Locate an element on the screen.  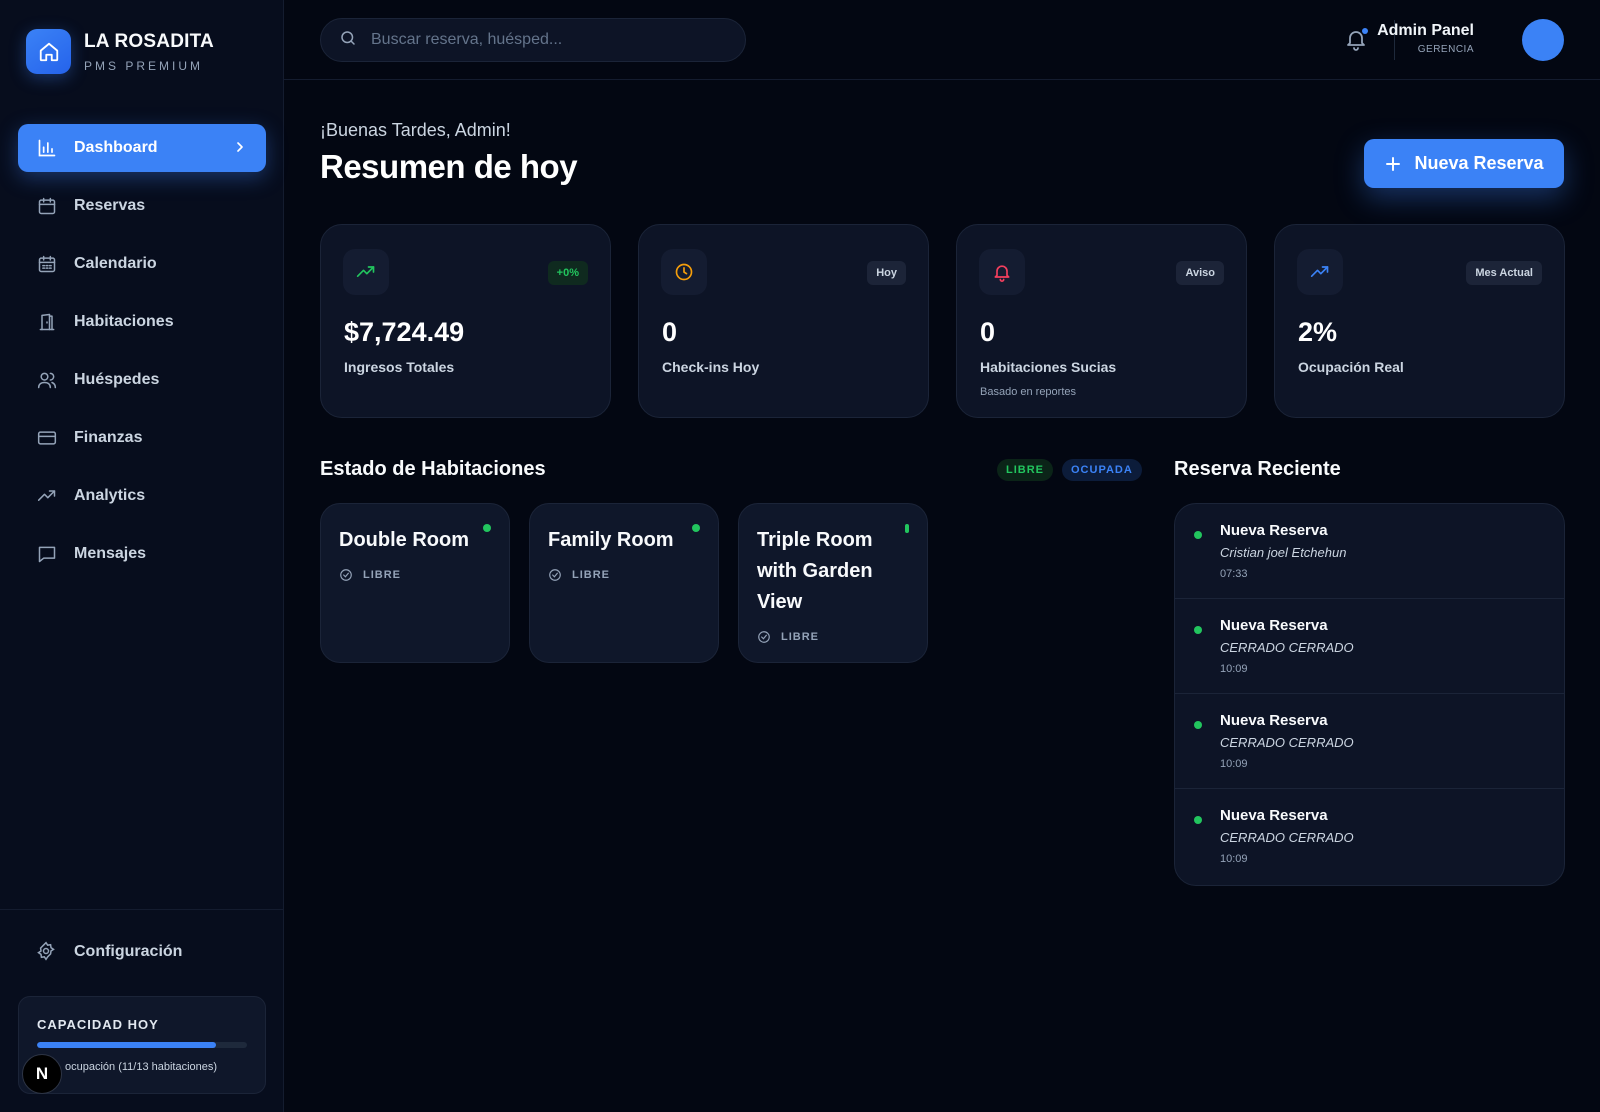
user-role: GERENCIA is located at coordinates (1445, 49).